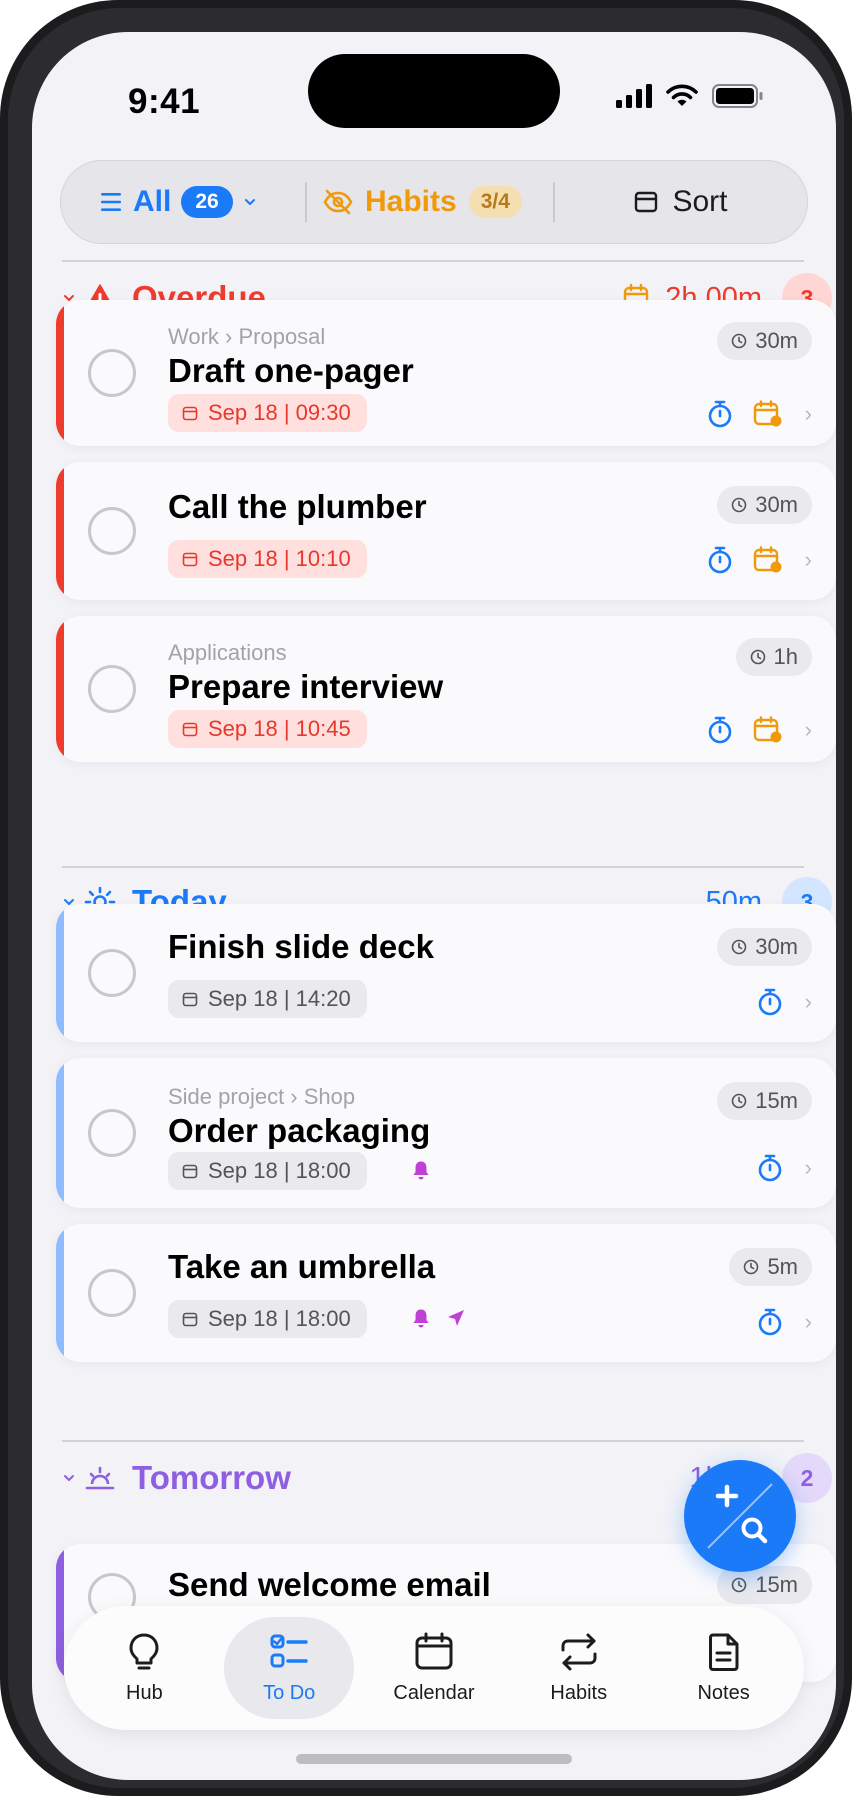  What do you see at coordinates (302, 1266) in the screenshot?
I see `task-title: Take an umbrella` at bounding box center [302, 1266].